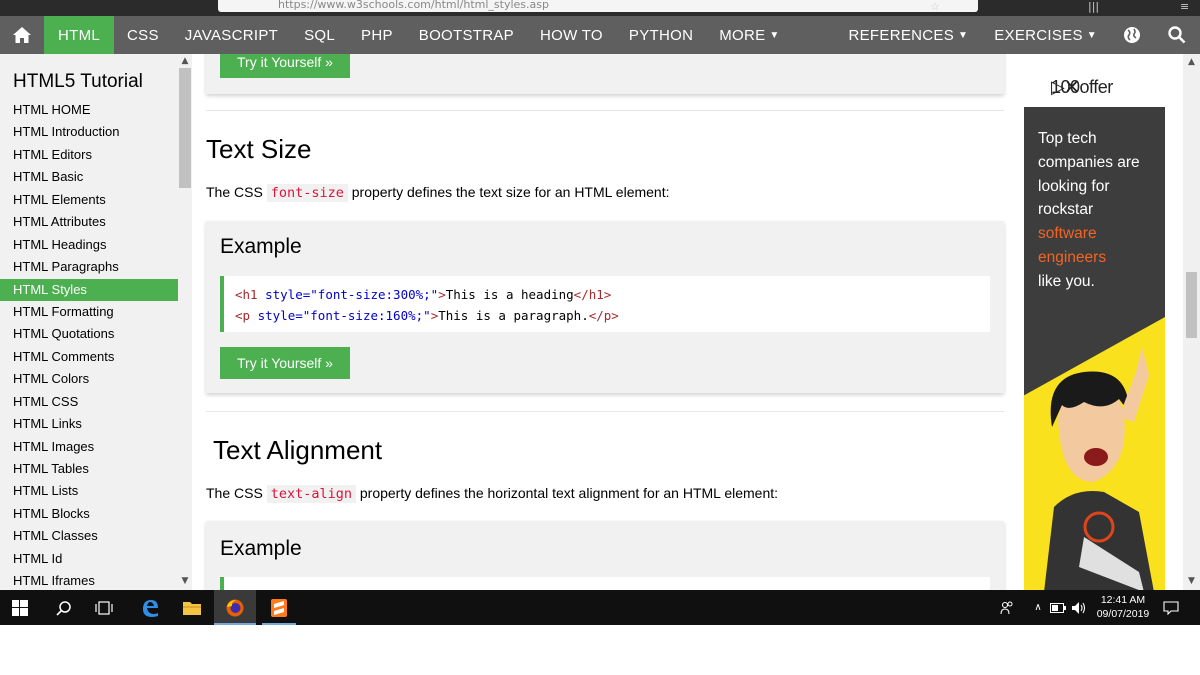  Describe the element at coordinates (185, 322) in the screenshot. I see `sidebar-scrollbar: ▲ ▼` at that location.